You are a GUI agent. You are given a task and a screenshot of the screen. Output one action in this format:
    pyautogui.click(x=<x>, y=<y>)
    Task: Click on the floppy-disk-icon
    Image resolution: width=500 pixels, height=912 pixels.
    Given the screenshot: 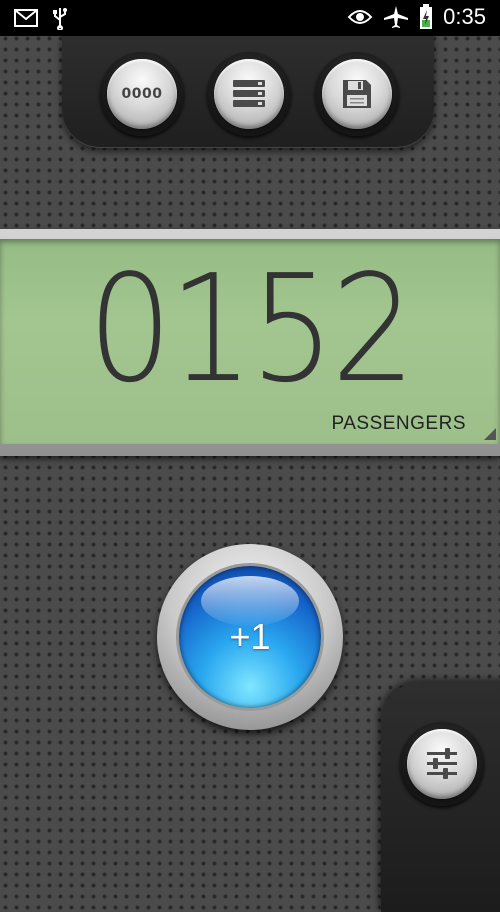 What is the action you would take?
    pyautogui.click(x=357, y=94)
    